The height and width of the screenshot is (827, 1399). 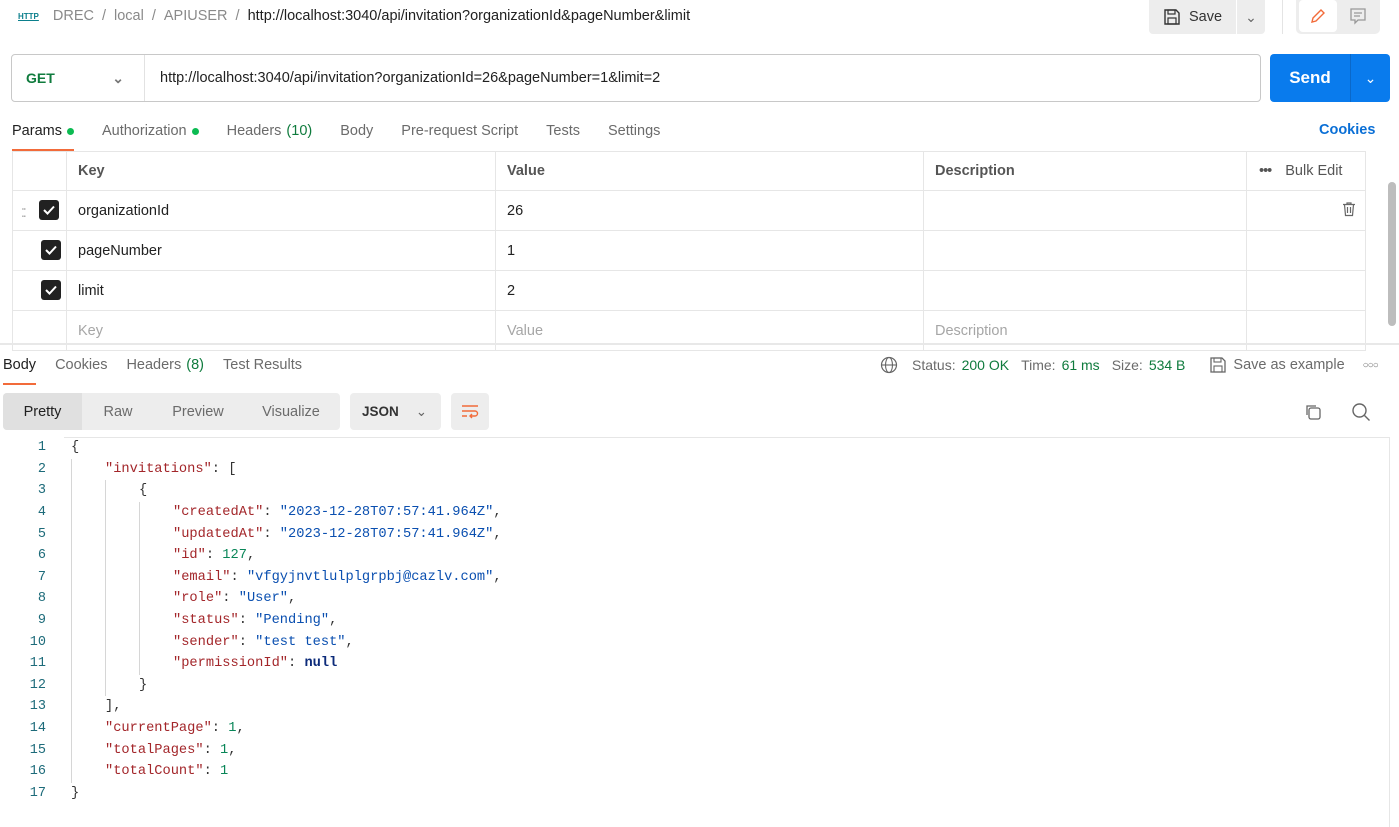 I want to click on tab-test-results: Test Results, so click(x=262, y=365).